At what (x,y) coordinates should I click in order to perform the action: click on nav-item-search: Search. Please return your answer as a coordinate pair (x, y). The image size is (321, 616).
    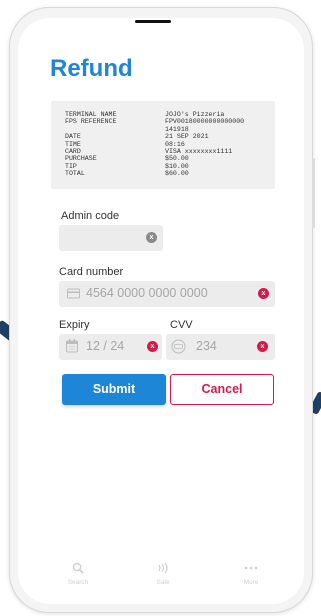
    Looking at the image, I should click on (78, 574).